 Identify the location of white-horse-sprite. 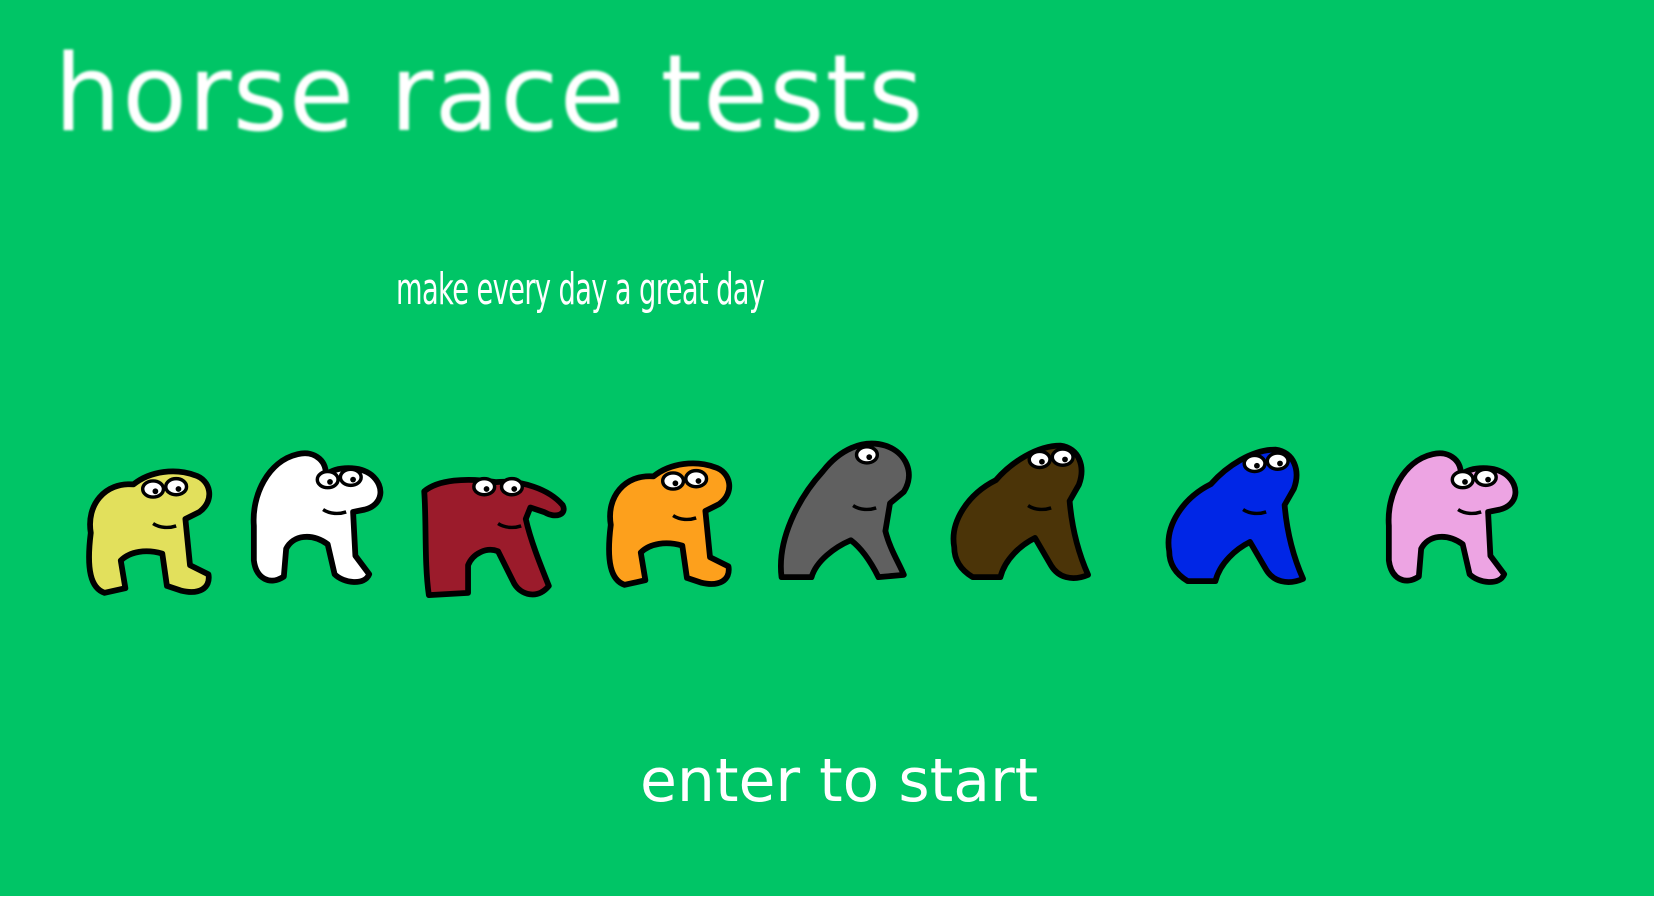
(317, 517).